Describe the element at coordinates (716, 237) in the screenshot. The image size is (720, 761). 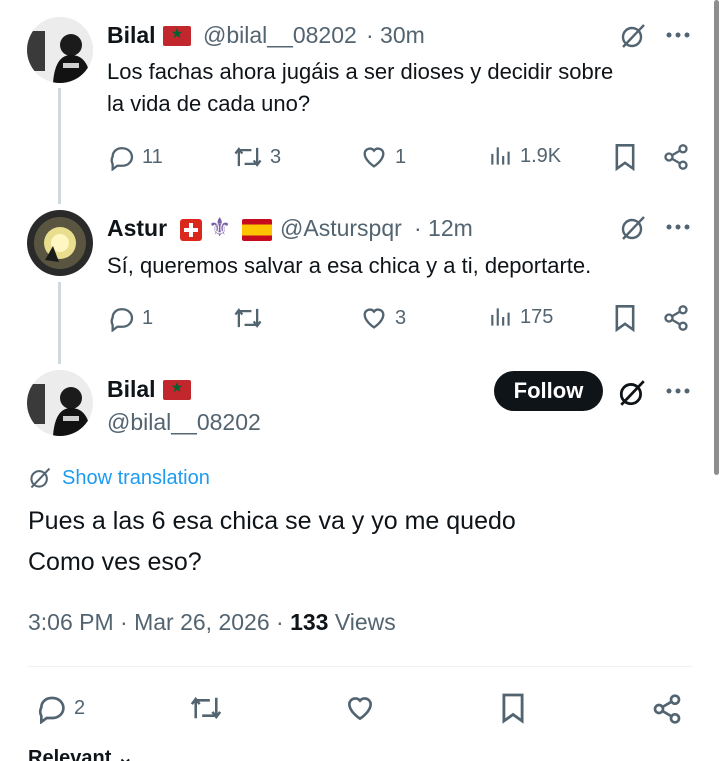
I see `scrollbar` at that location.